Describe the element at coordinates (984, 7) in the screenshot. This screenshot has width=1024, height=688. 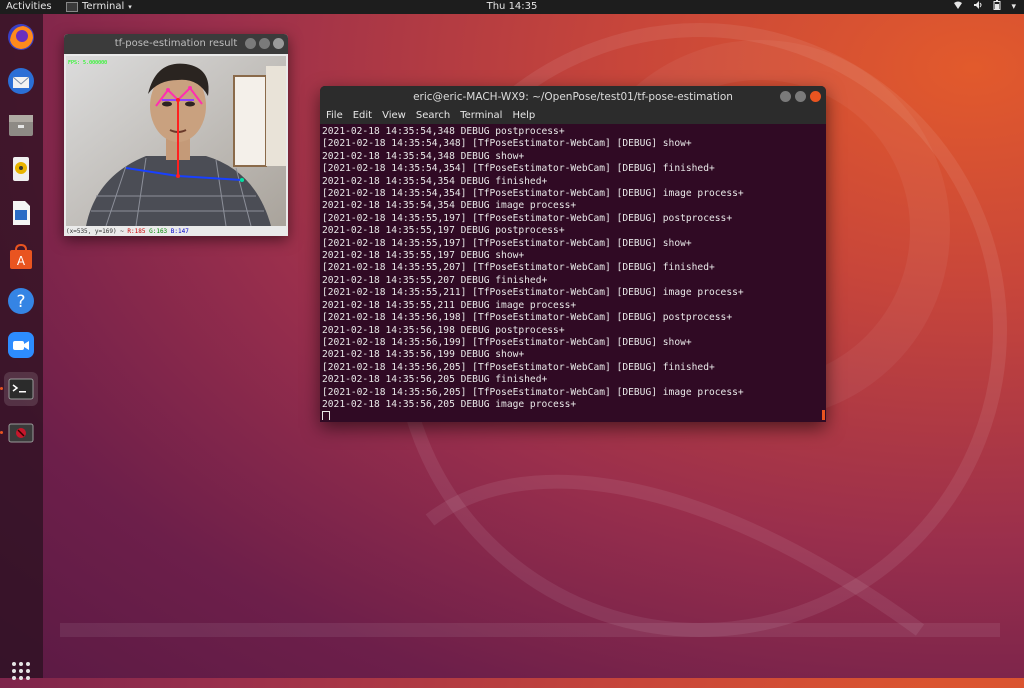
I see `system-tray: ▾` at that location.